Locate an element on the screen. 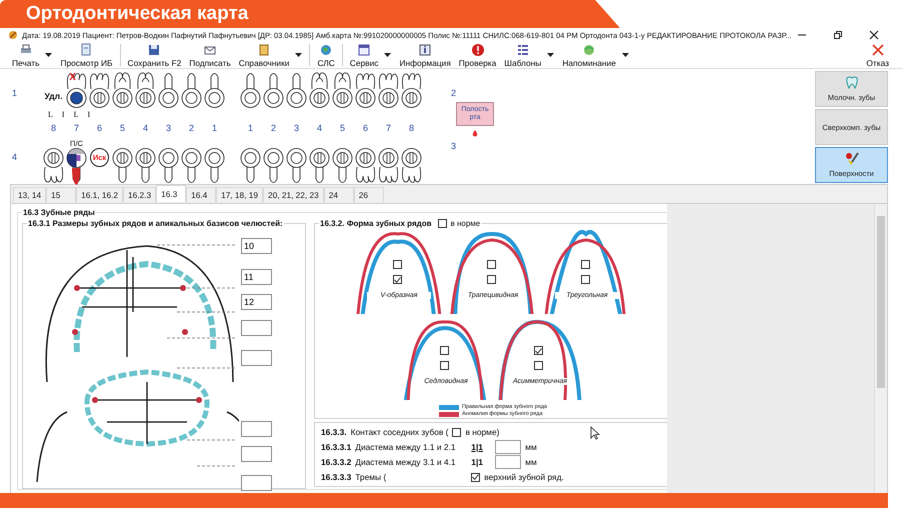 This screenshot has width=903, height=520. unit-label: мм is located at coordinates (531, 447).